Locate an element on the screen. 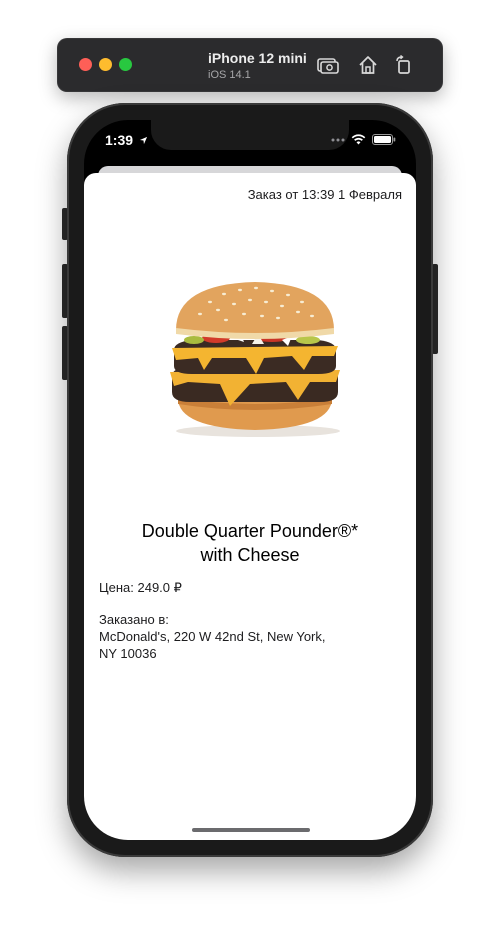  simulator-title-bar: iPhone 12 mini iOS 14.1 is located at coordinates (250, 65).